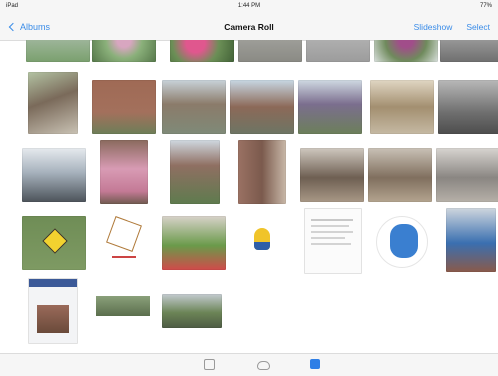 The height and width of the screenshot is (376, 498). I want to click on tab-bar, so click(249, 364).